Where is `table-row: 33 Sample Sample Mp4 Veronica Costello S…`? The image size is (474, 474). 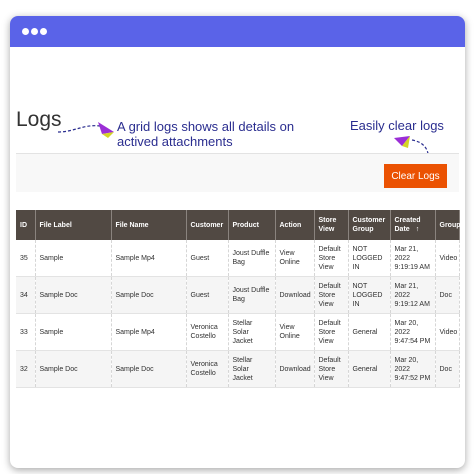
table-row: 33 Sample Sample Mp4 Veronica Costello S… is located at coordinates (238, 332).